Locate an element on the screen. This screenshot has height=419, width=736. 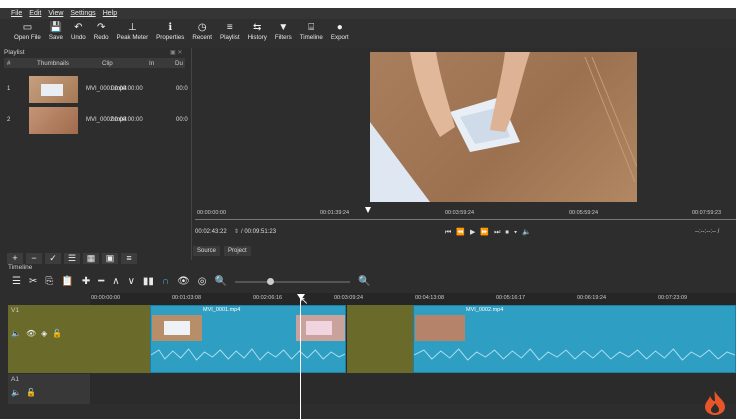
properties-button: ℹ Properties is located at coordinates (170, 30).